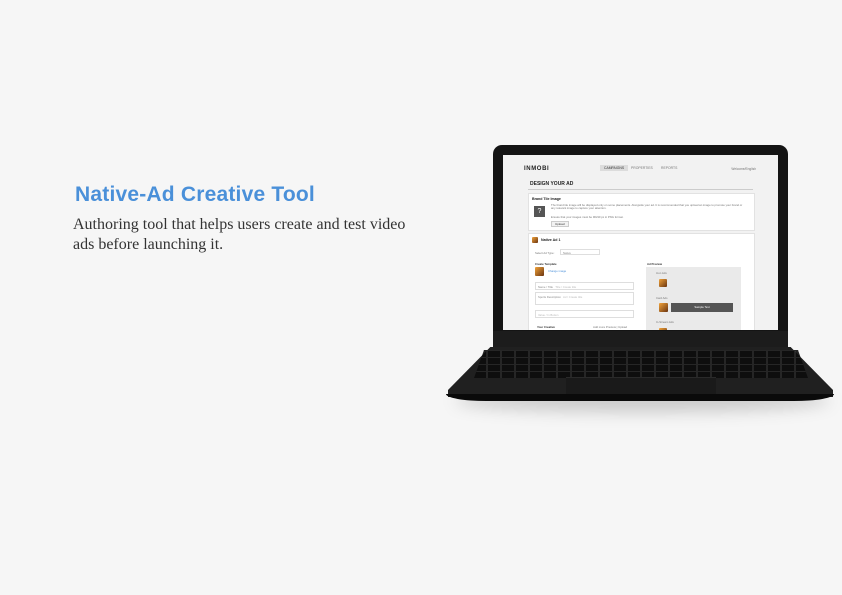  What do you see at coordinates (580, 252) in the screenshot?
I see `ad-type-select: Native` at bounding box center [580, 252].